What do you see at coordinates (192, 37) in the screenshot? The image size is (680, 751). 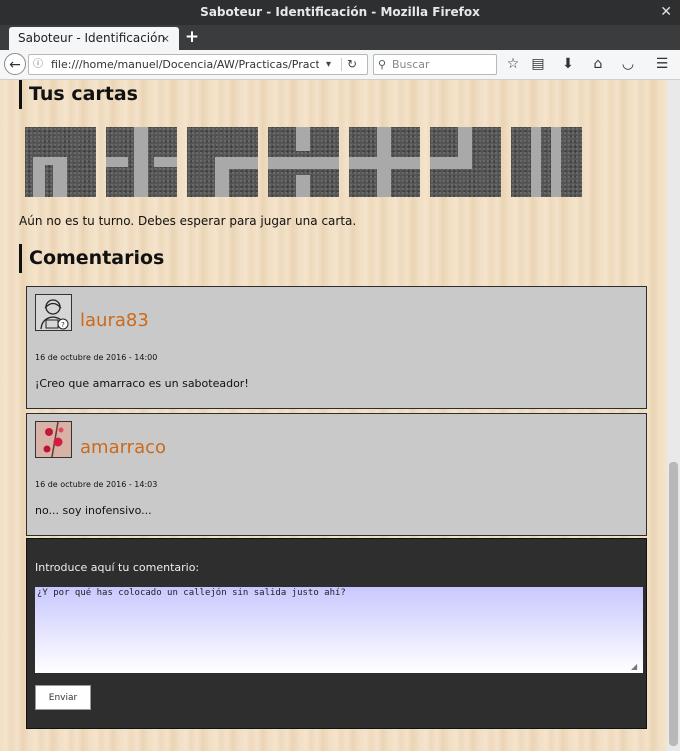 I see `new-tab-button: +` at bounding box center [192, 37].